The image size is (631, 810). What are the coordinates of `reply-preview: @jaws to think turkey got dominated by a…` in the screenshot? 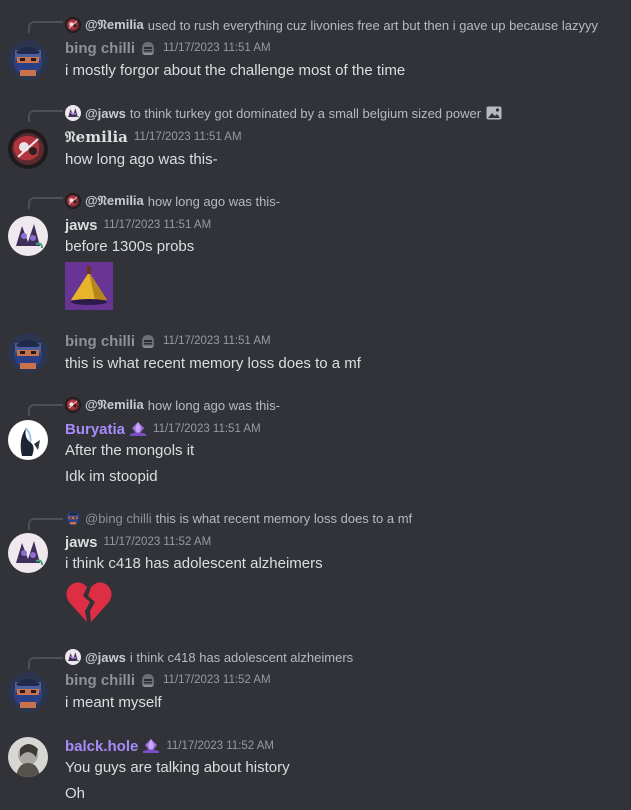 It's located at (283, 113).